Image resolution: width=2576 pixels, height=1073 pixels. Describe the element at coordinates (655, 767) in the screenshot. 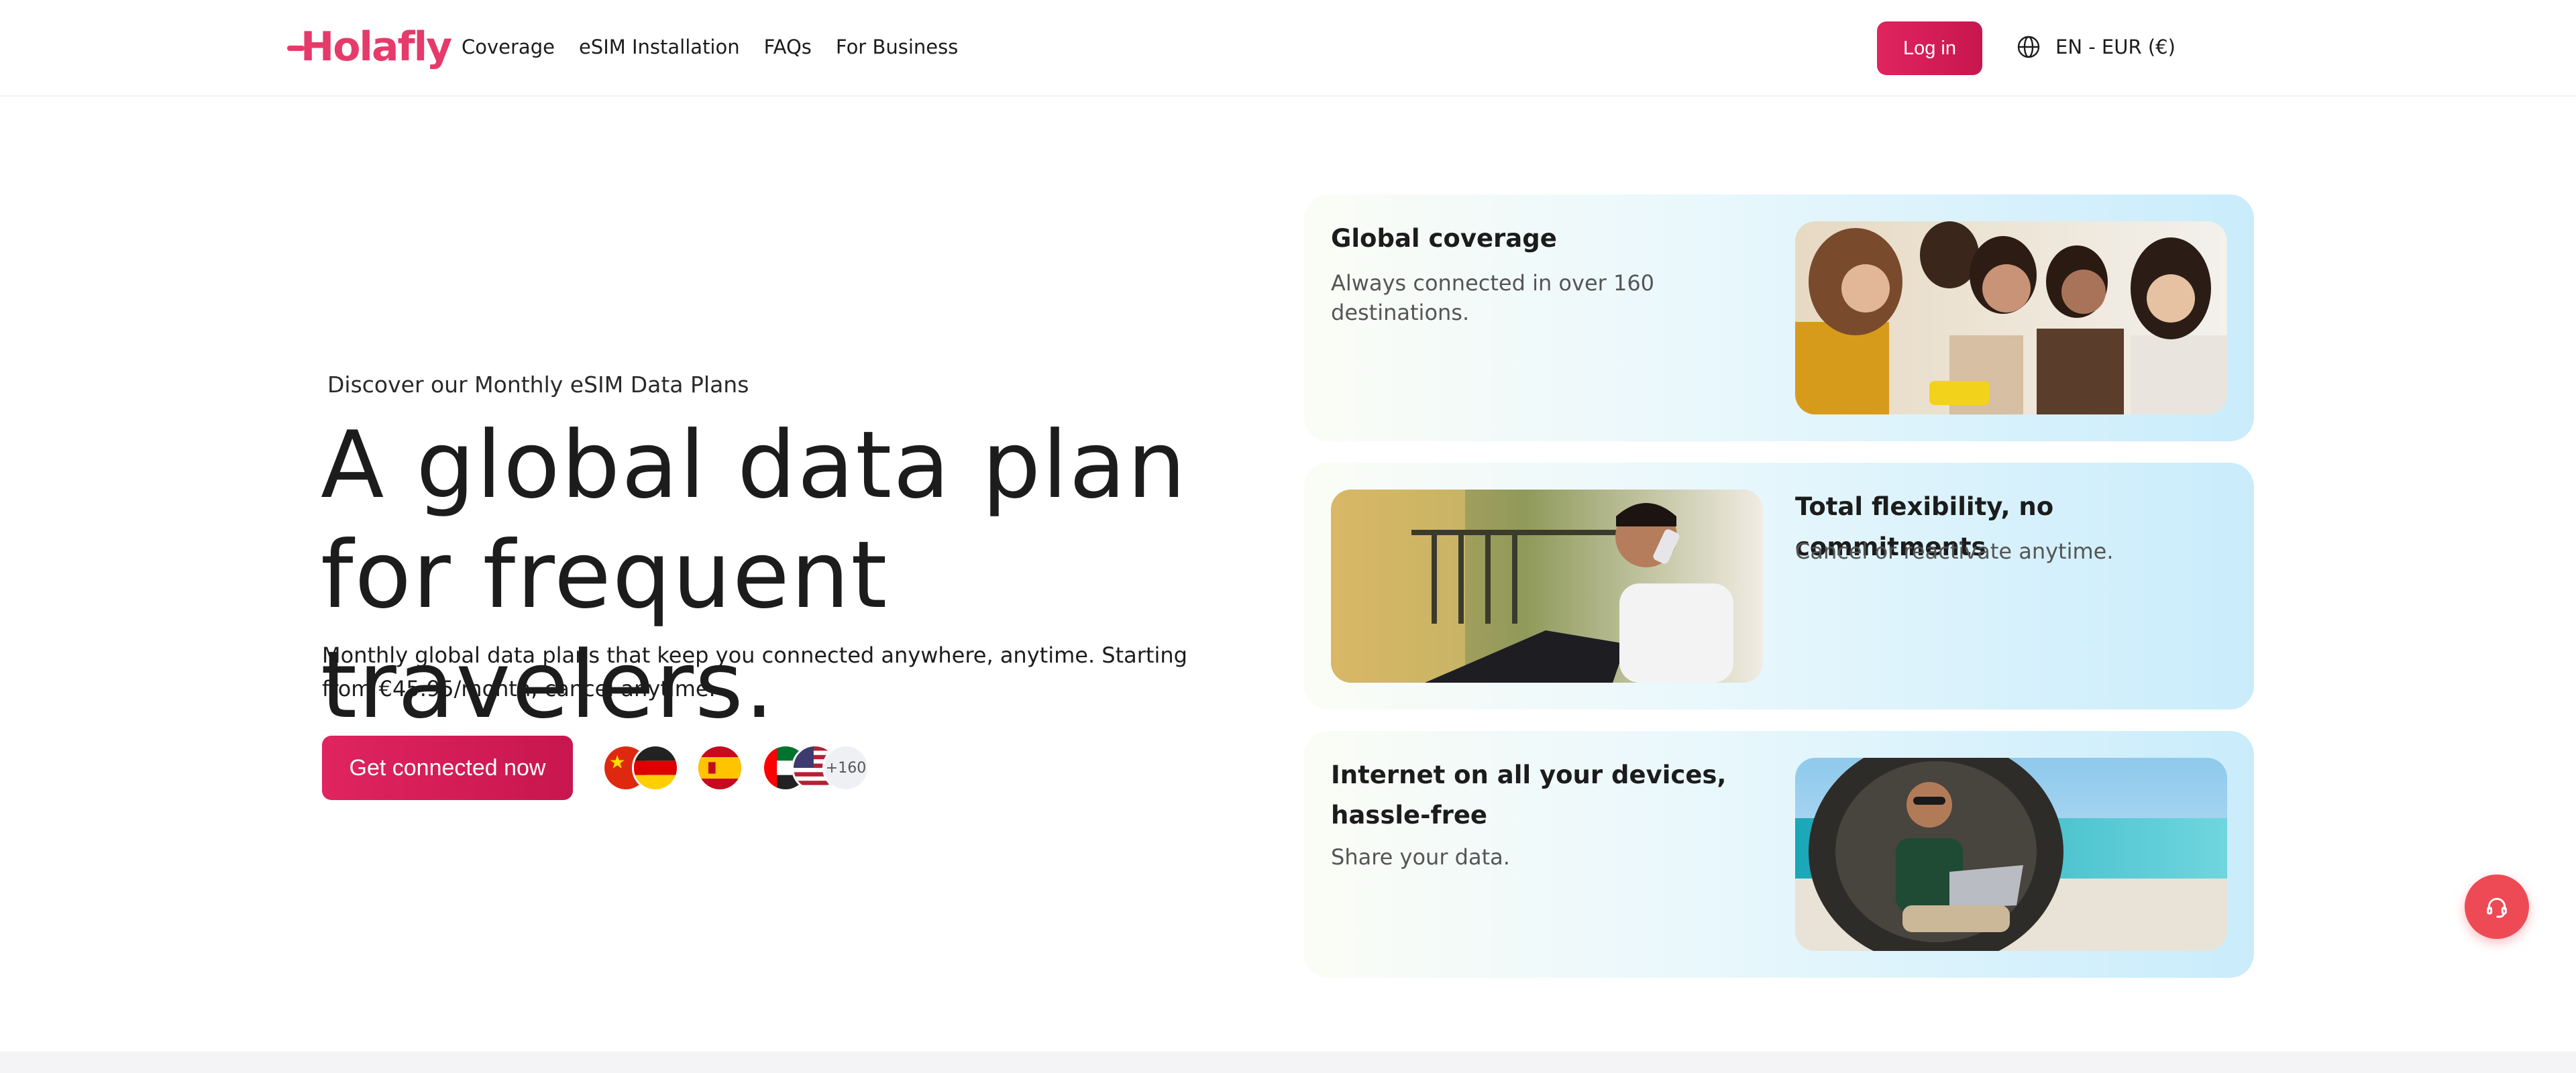

I see `germany-flag-icon` at that location.